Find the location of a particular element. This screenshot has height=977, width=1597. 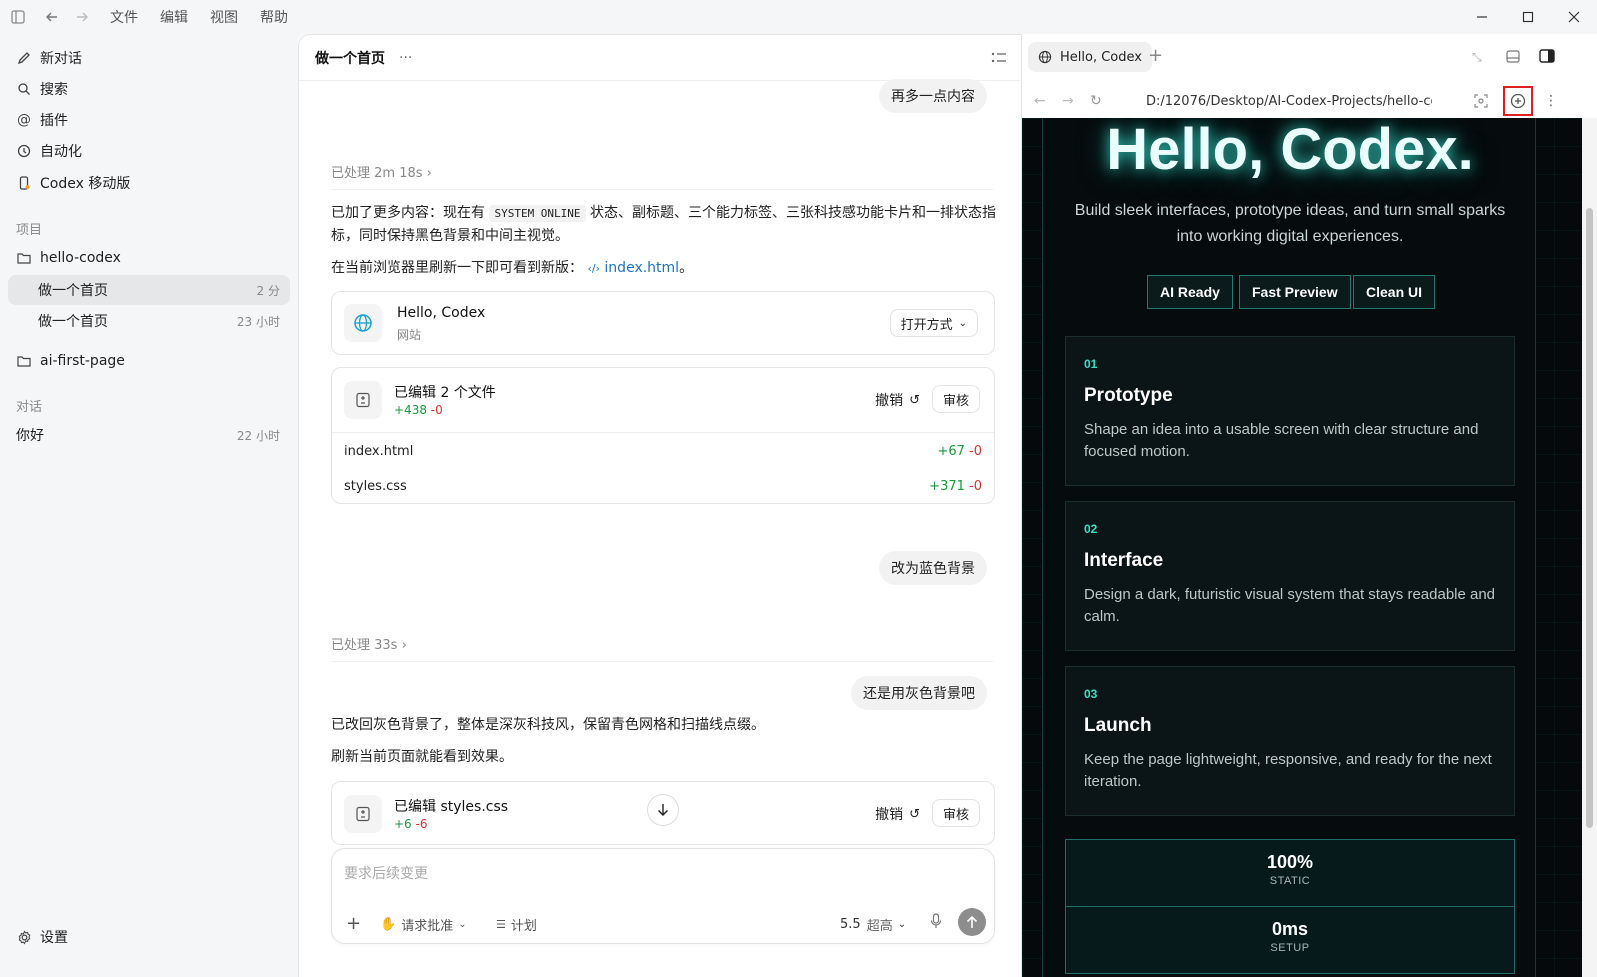

phone-icon is located at coordinates (24, 183).